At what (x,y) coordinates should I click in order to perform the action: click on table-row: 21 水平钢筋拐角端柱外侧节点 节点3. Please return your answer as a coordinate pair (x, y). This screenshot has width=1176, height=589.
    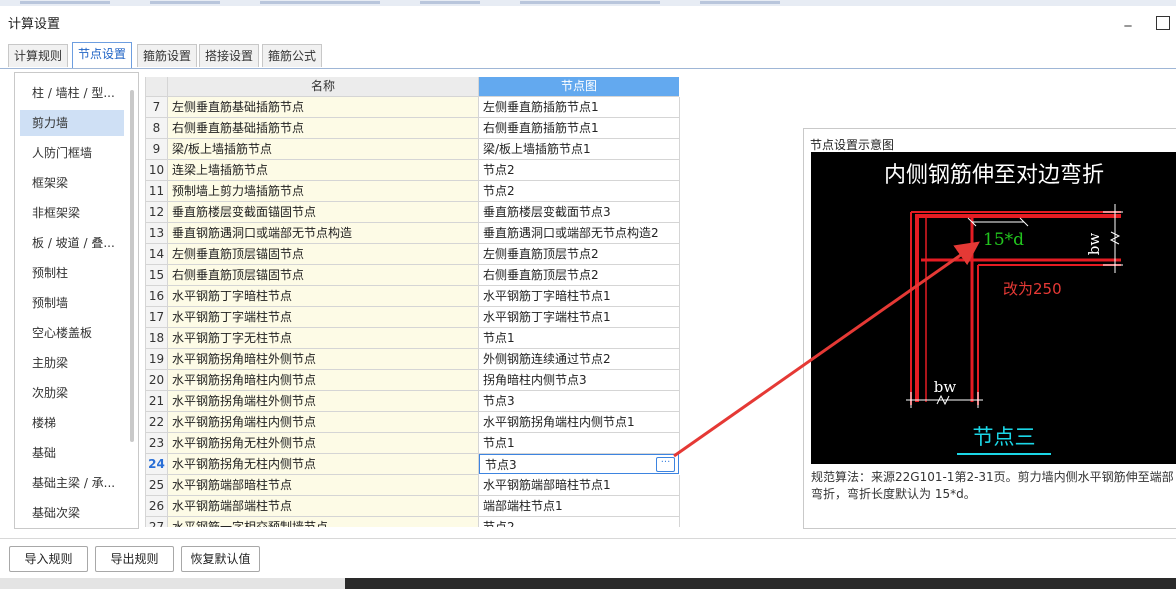
    Looking at the image, I should click on (413, 401).